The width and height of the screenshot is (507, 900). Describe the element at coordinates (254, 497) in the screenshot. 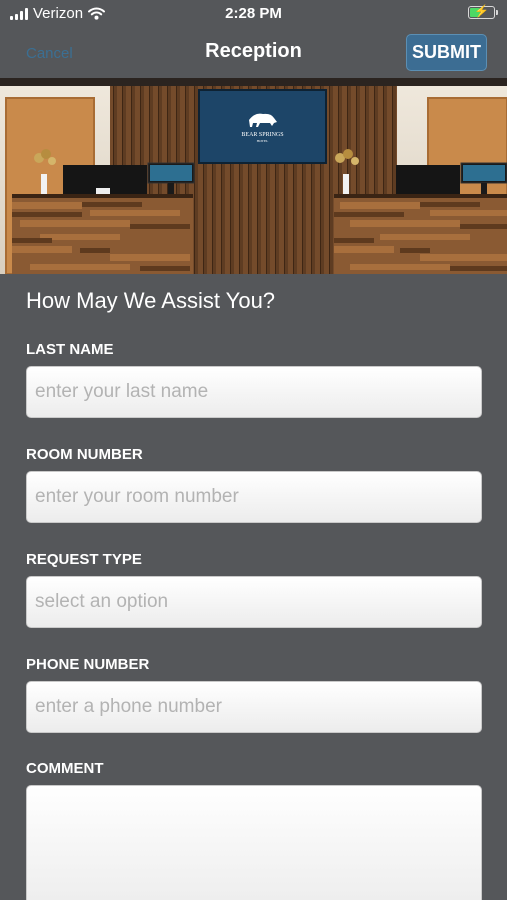

I see `room-number-field` at that location.